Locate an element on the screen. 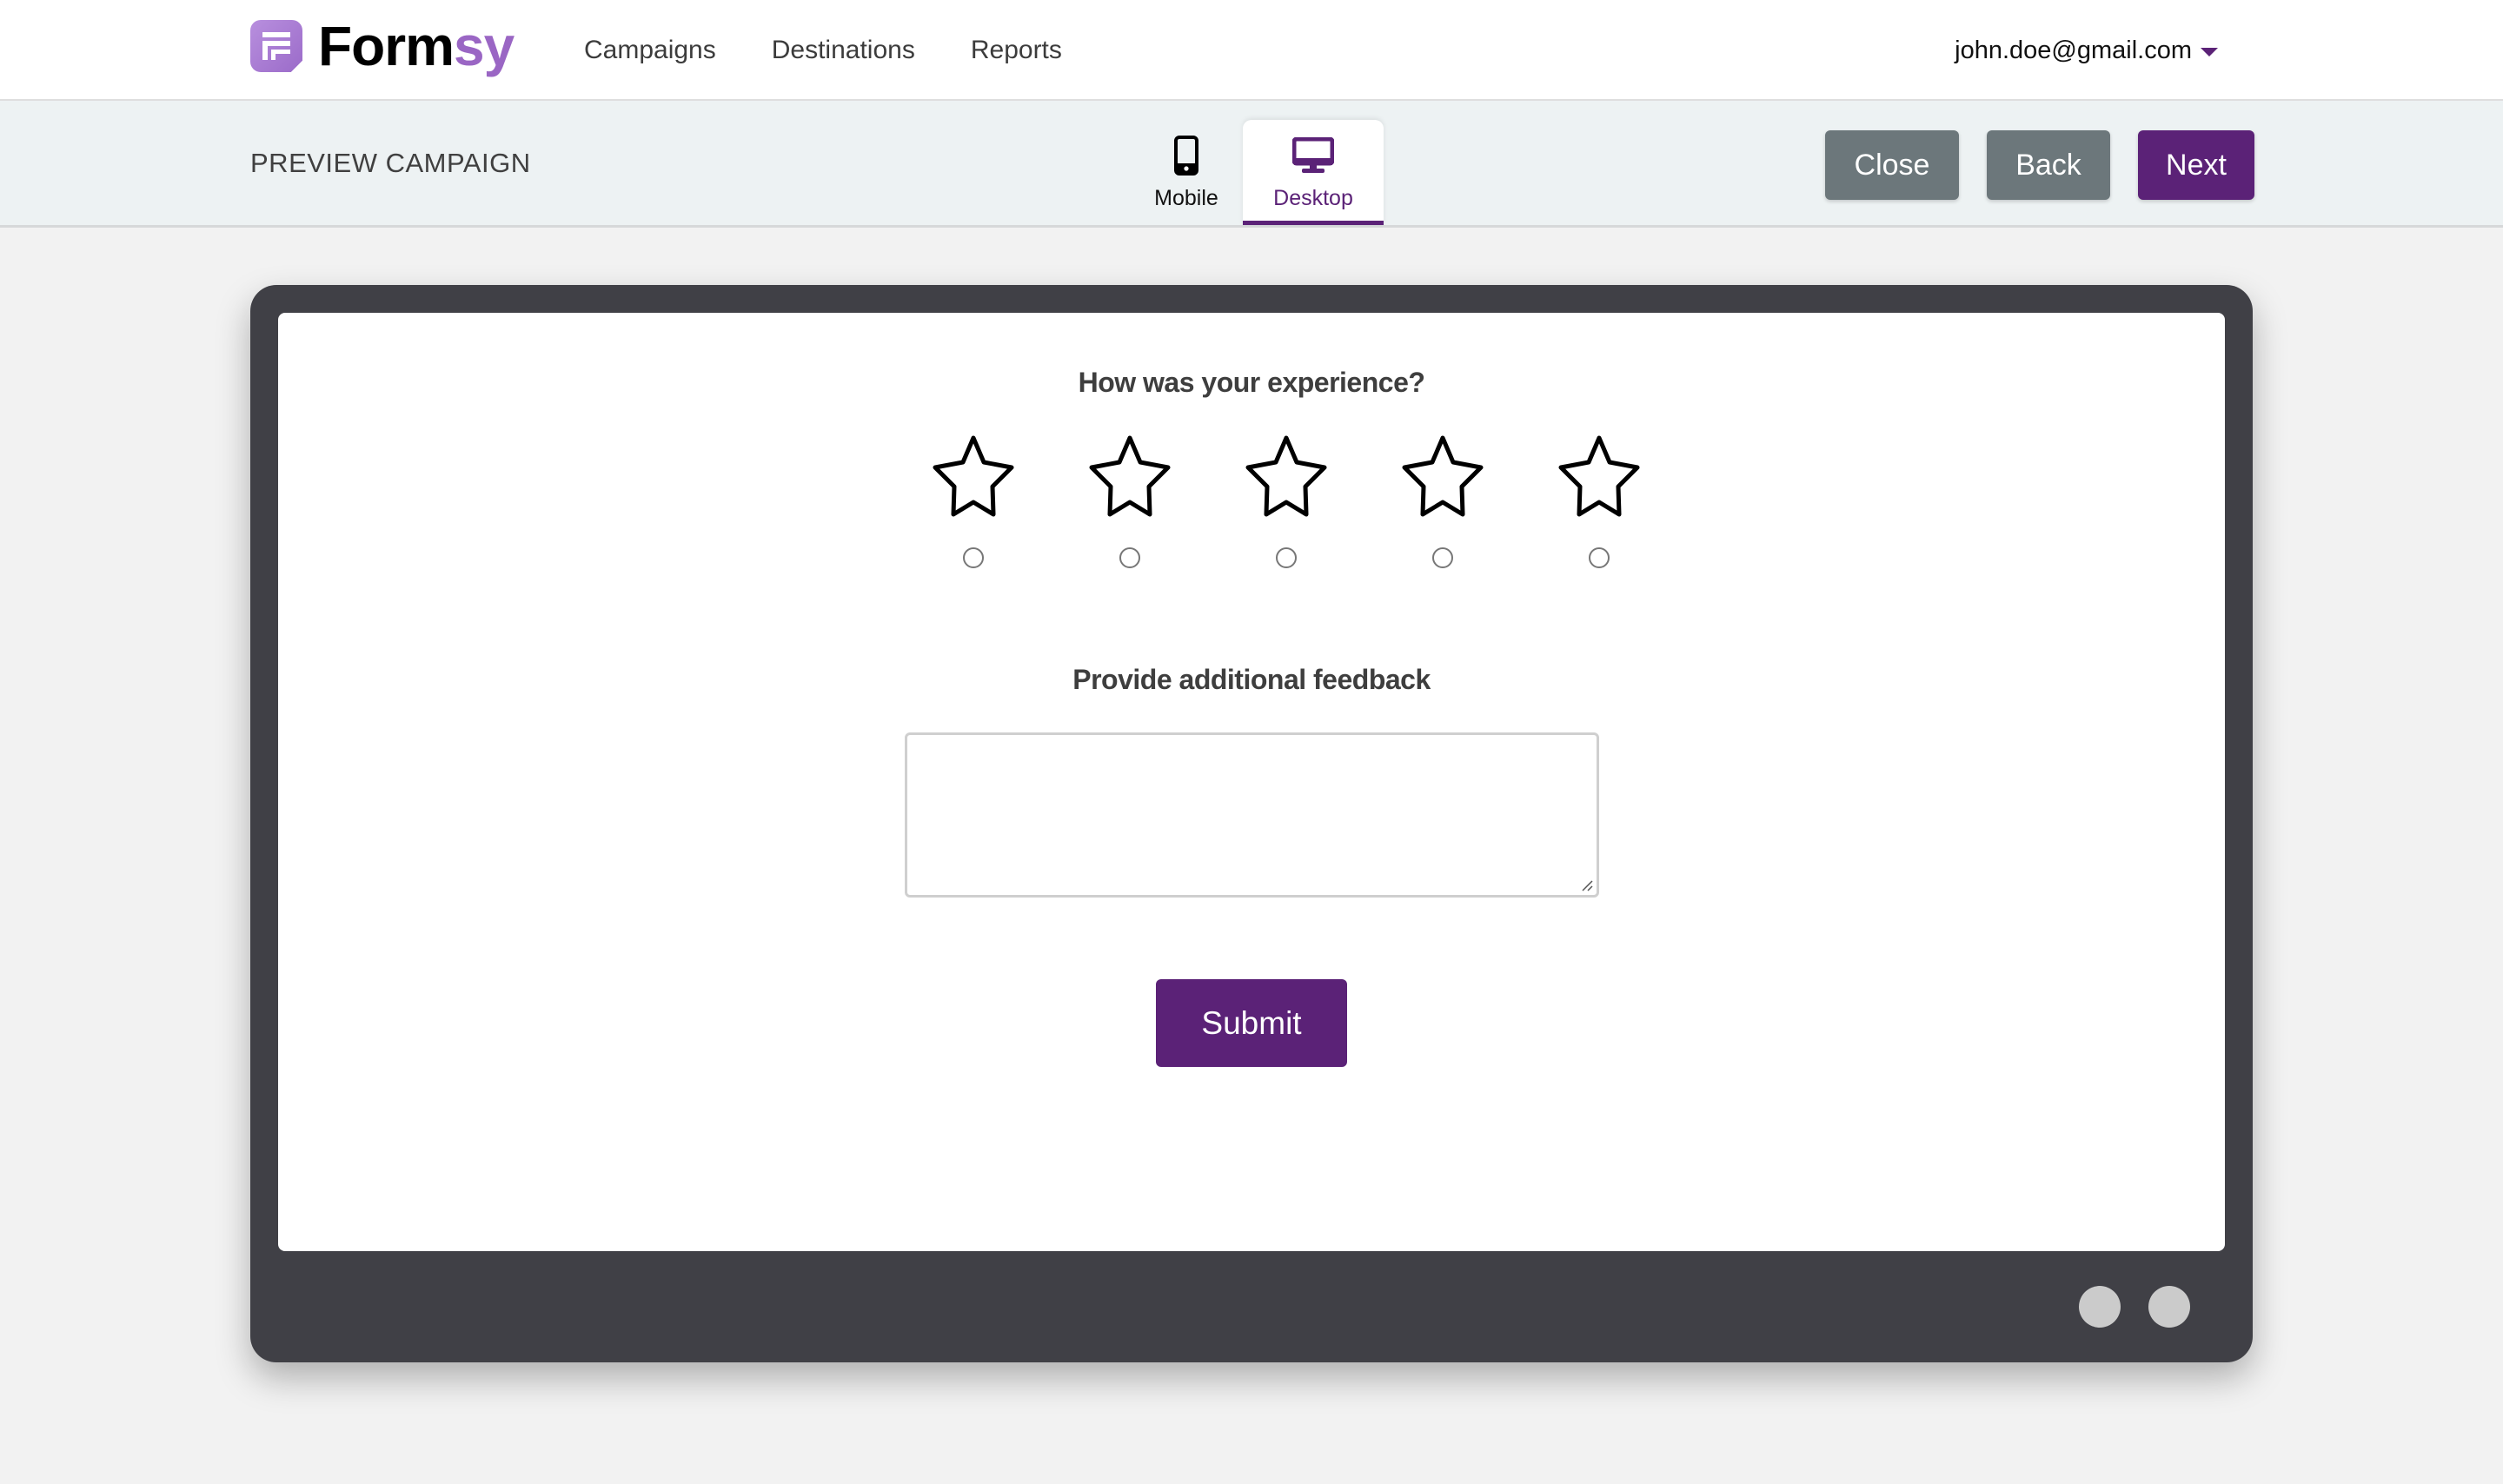  formsy-logo: Formsy is located at coordinates (382, 46).